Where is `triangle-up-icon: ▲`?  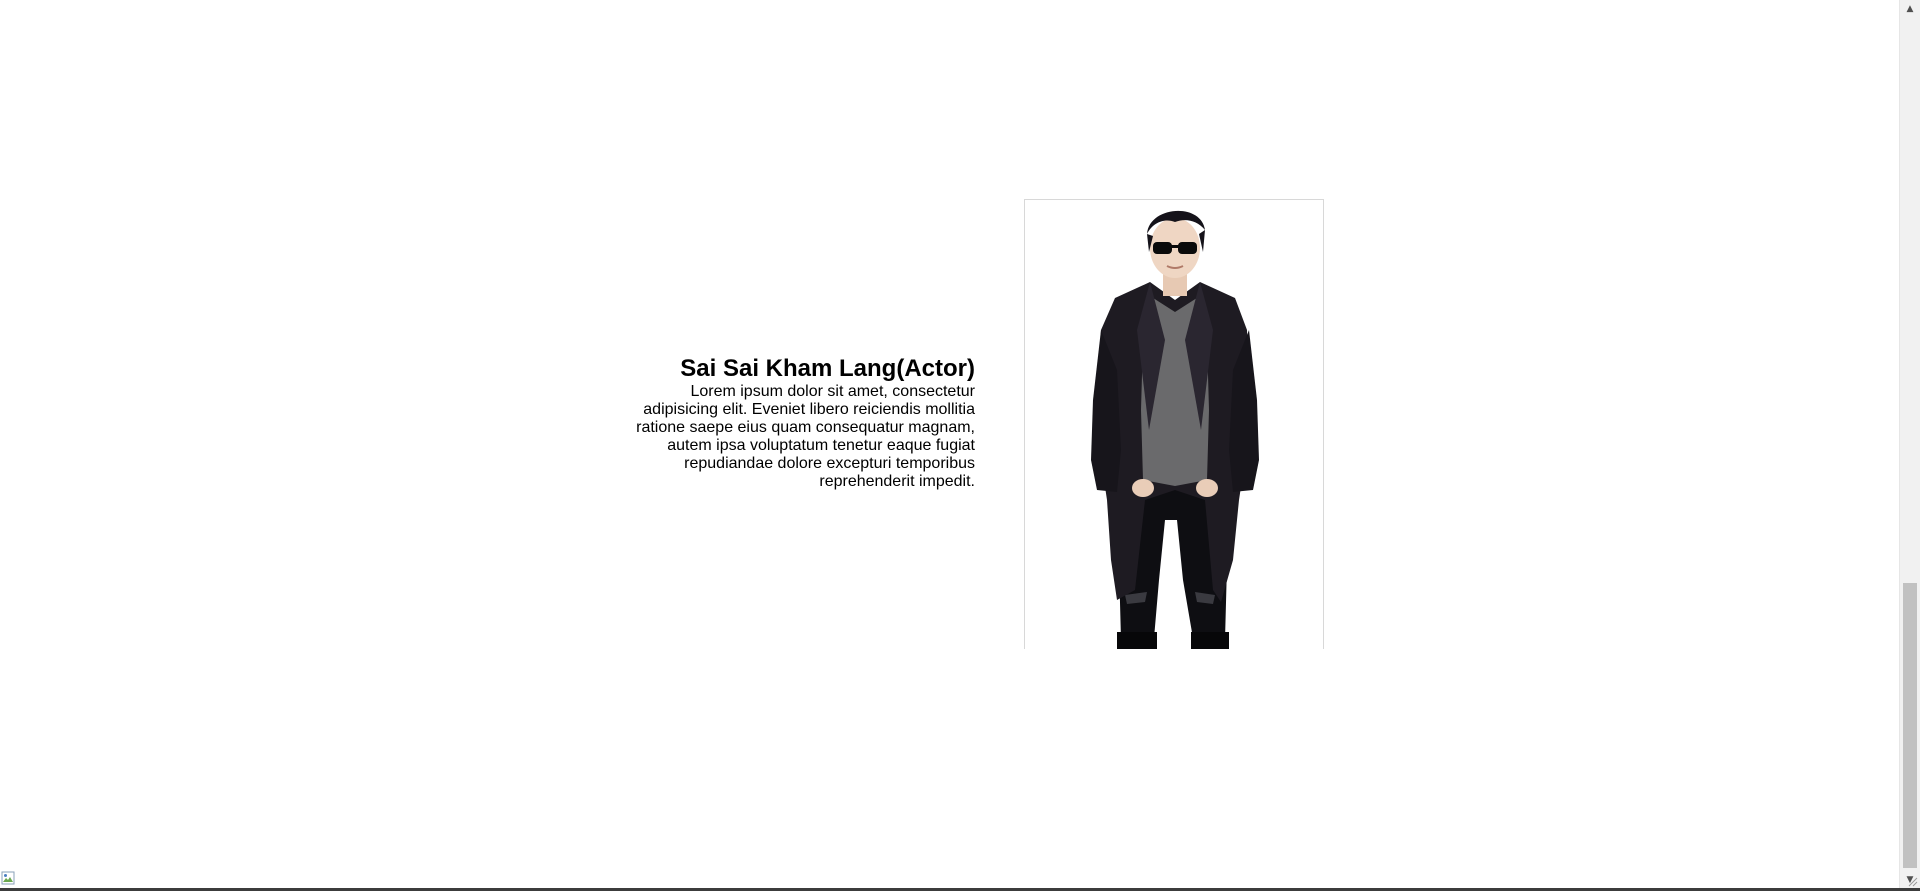
triangle-up-icon: ▲ is located at coordinates (1910, 8).